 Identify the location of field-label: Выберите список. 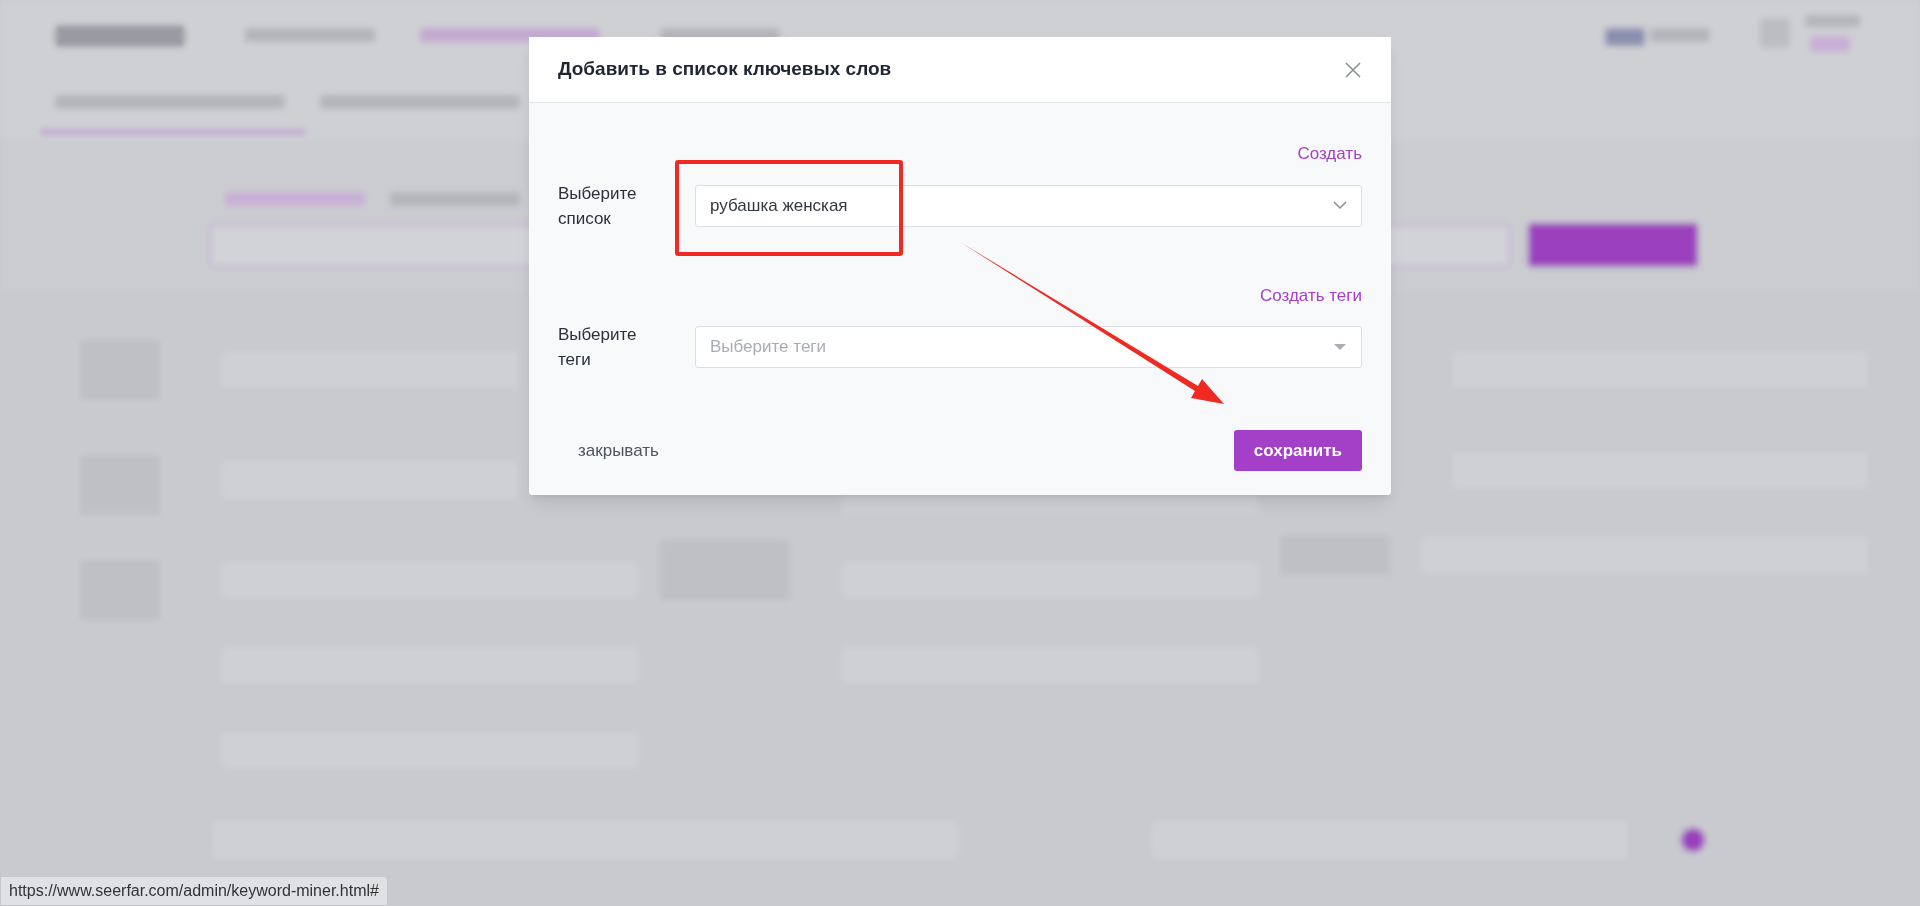
(598, 206).